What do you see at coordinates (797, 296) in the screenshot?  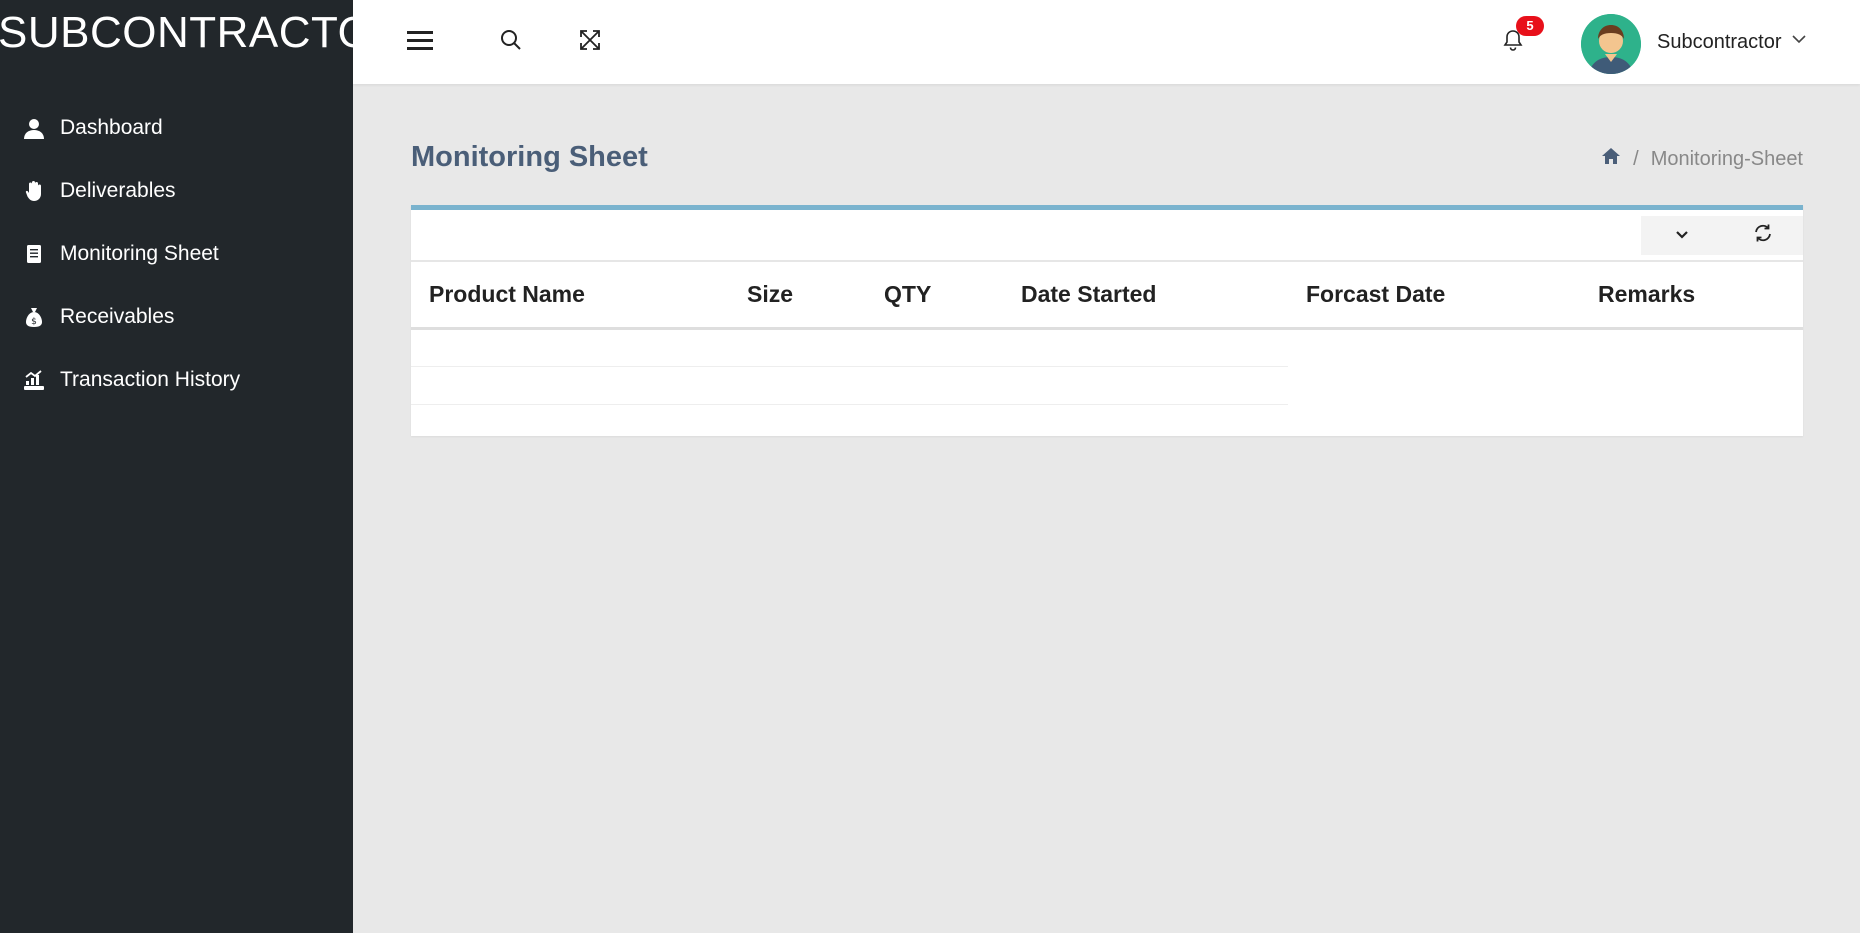 I see `column-header-size: Size` at bounding box center [797, 296].